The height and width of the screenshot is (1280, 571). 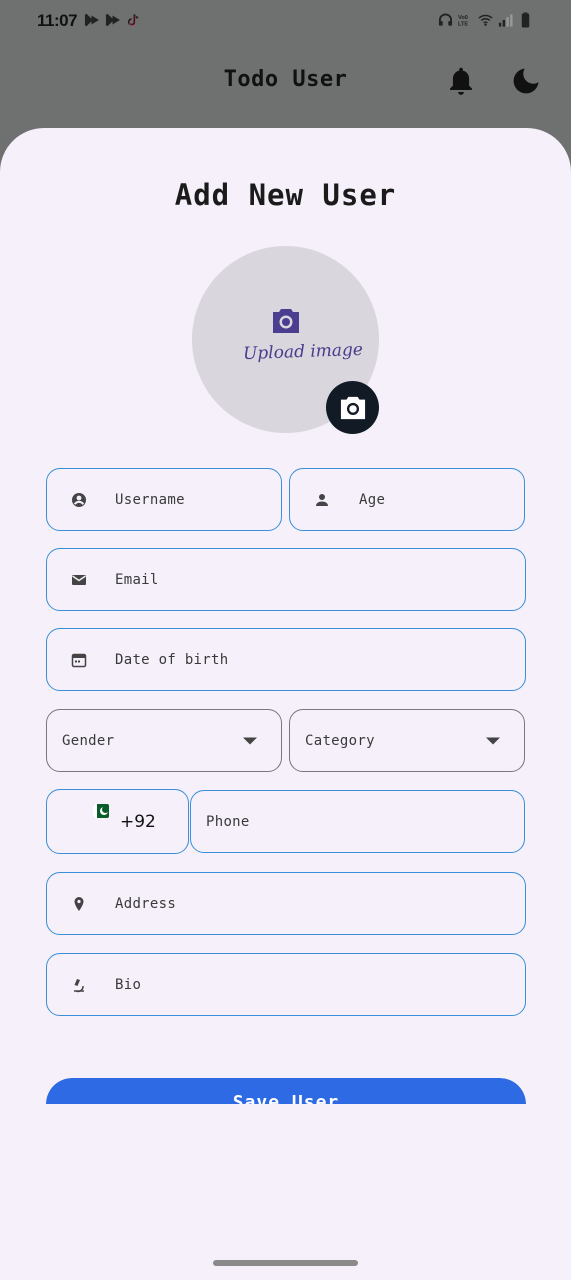 What do you see at coordinates (79, 660) in the screenshot?
I see `calendar-icon` at bounding box center [79, 660].